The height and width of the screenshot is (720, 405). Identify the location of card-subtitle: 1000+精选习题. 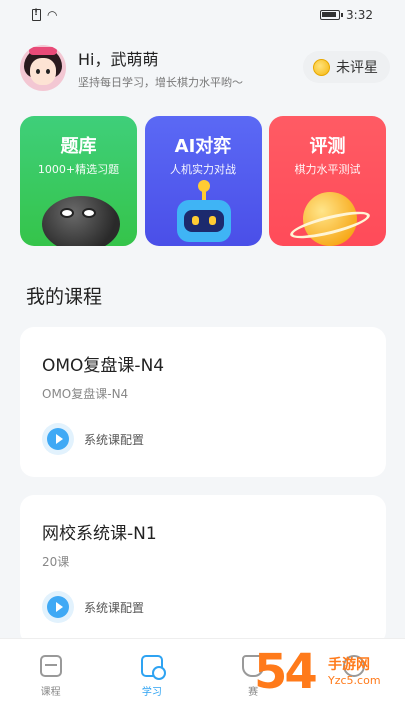
(78, 169).